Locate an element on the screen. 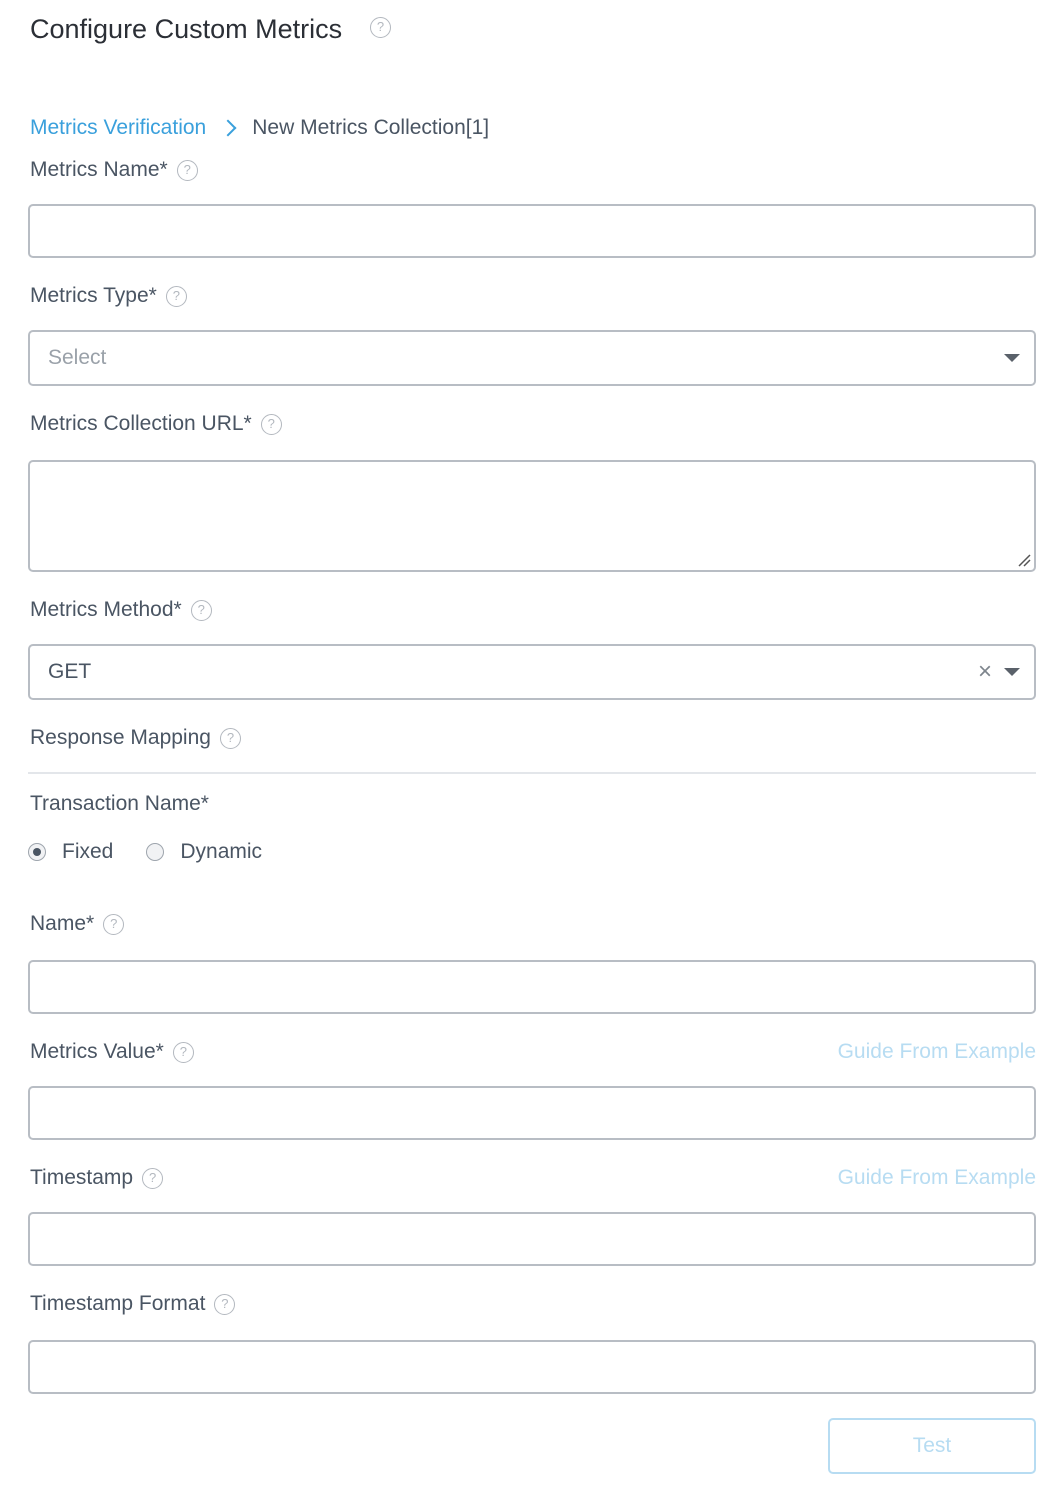 This screenshot has width=1054, height=1492. metrics-type-select: Select is located at coordinates (532, 358).